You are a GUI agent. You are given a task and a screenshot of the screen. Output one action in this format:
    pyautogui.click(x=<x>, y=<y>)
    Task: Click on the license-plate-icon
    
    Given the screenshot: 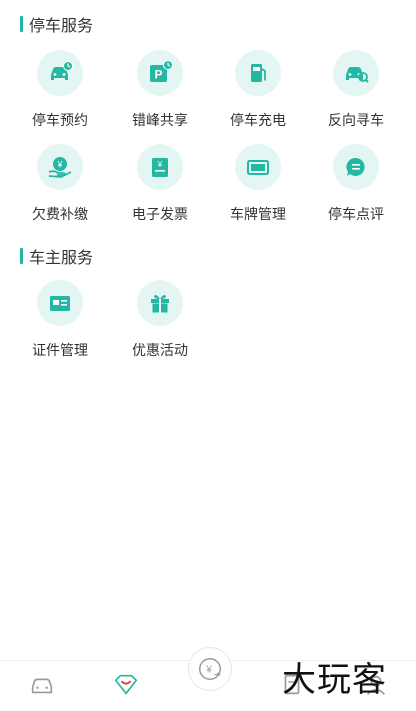 What is the action you would take?
    pyautogui.click(x=258, y=167)
    